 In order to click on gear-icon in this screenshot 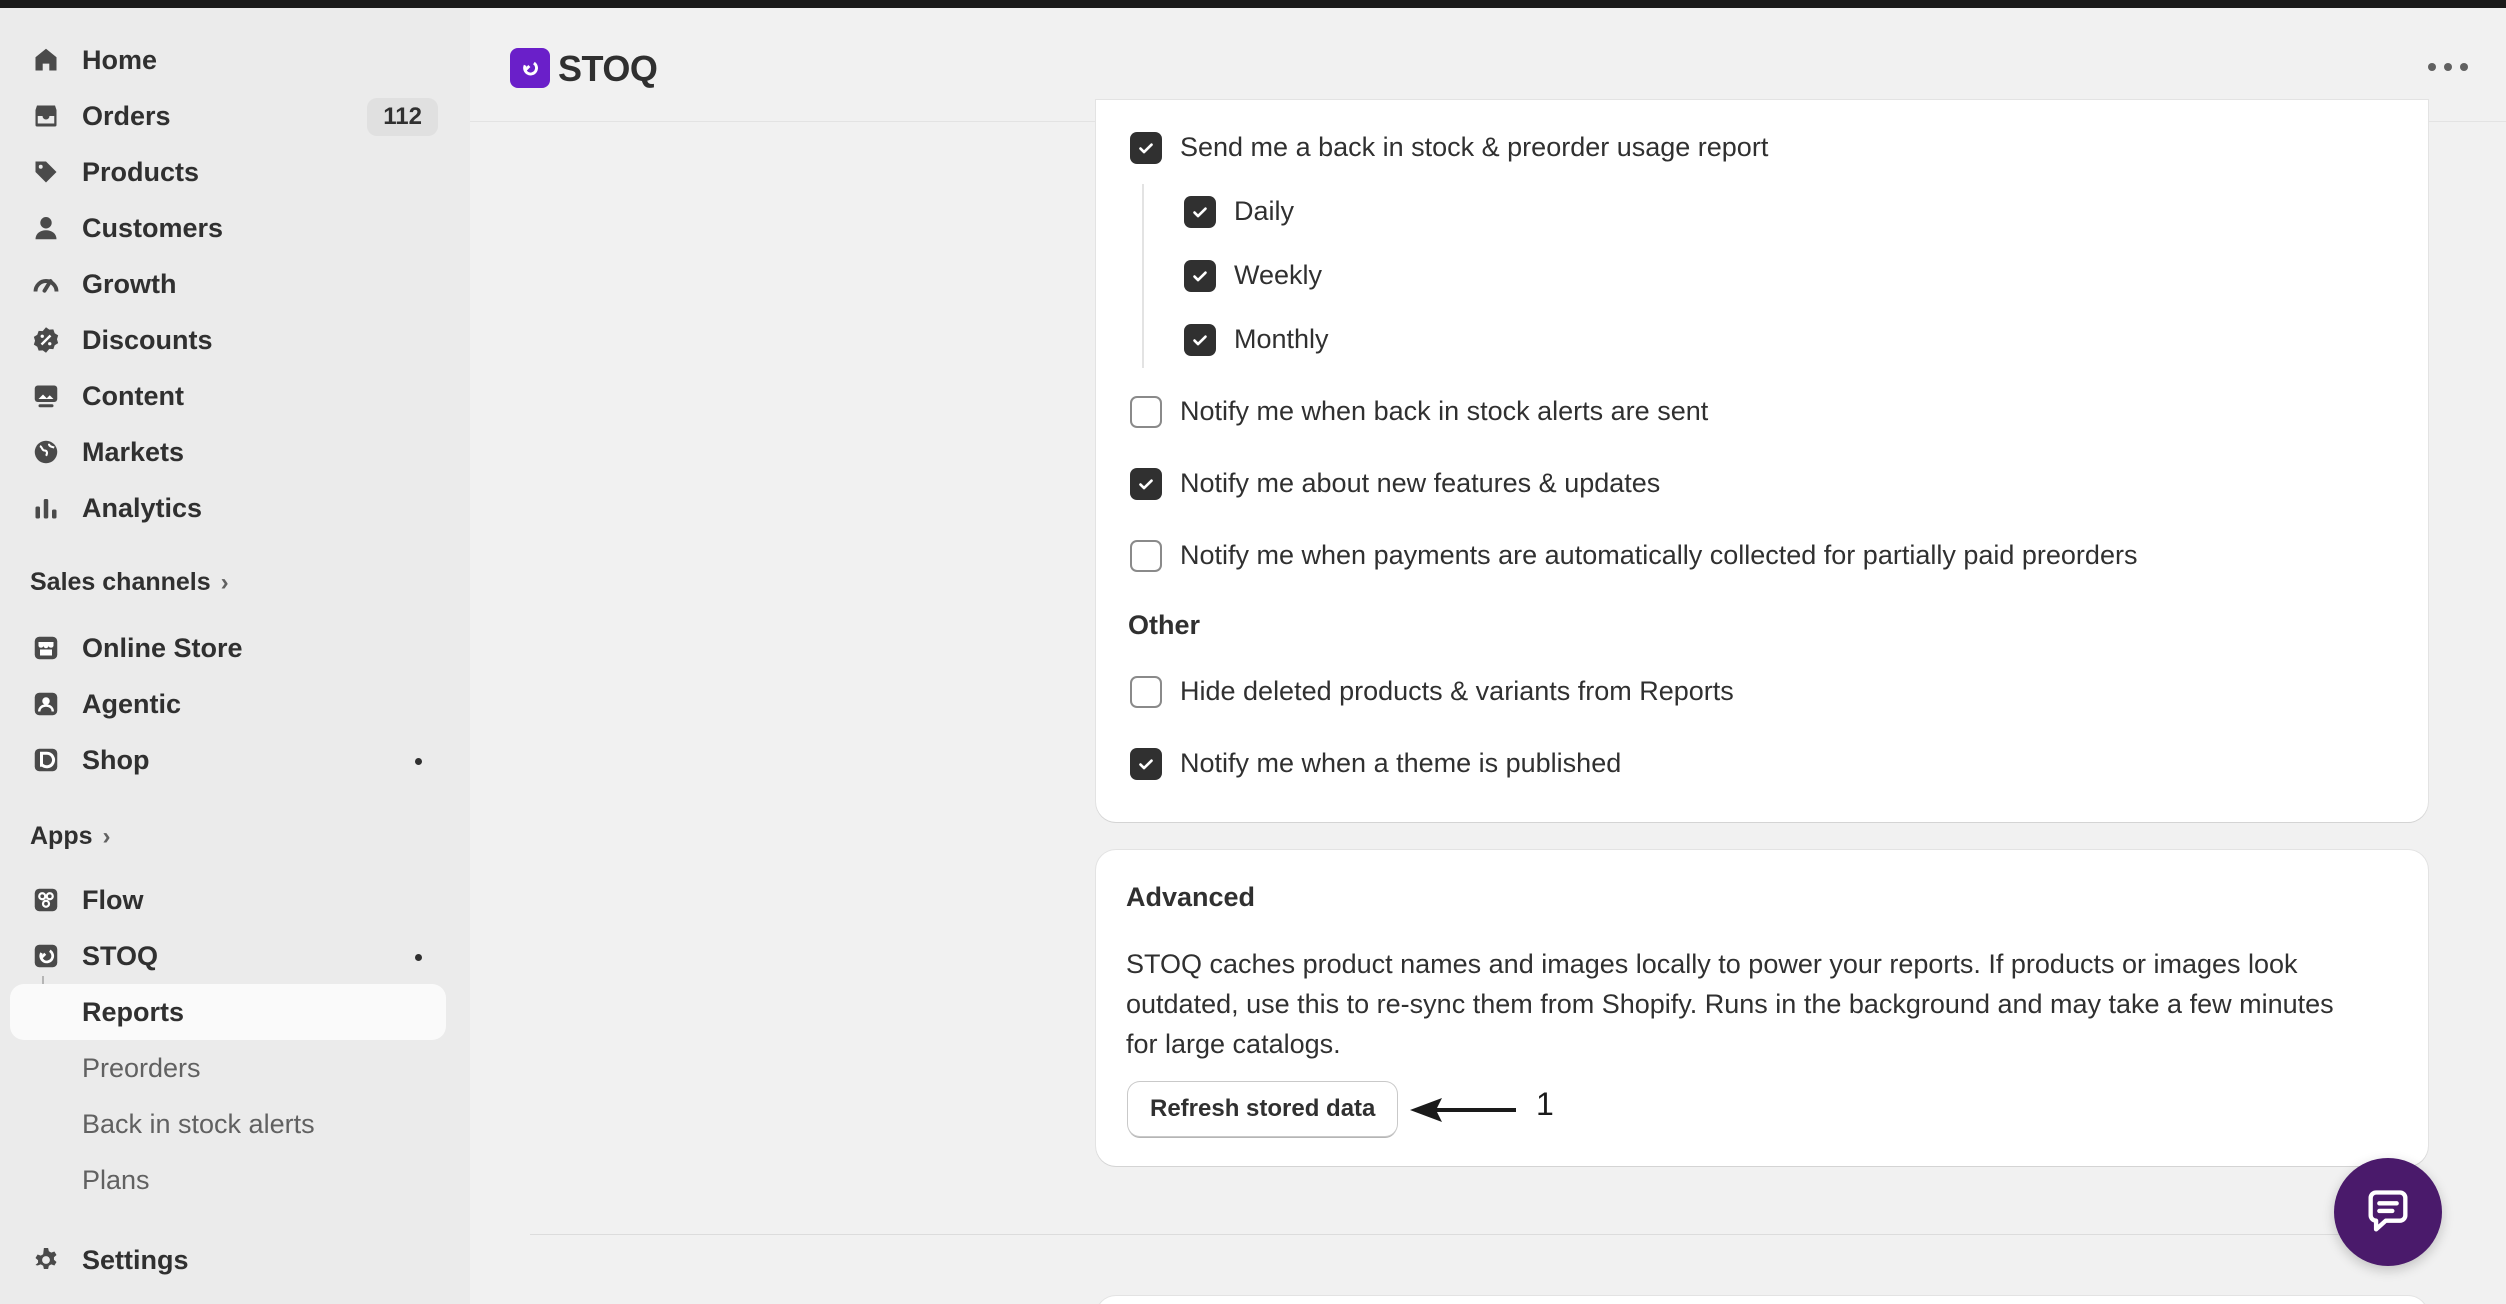, I will do `click(46, 1260)`.